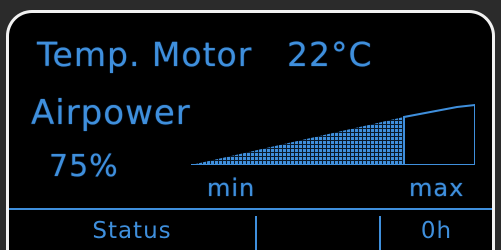  What do you see at coordinates (231, 188) in the screenshot?
I see `scale-min-label: min` at bounding box center [231, 188].